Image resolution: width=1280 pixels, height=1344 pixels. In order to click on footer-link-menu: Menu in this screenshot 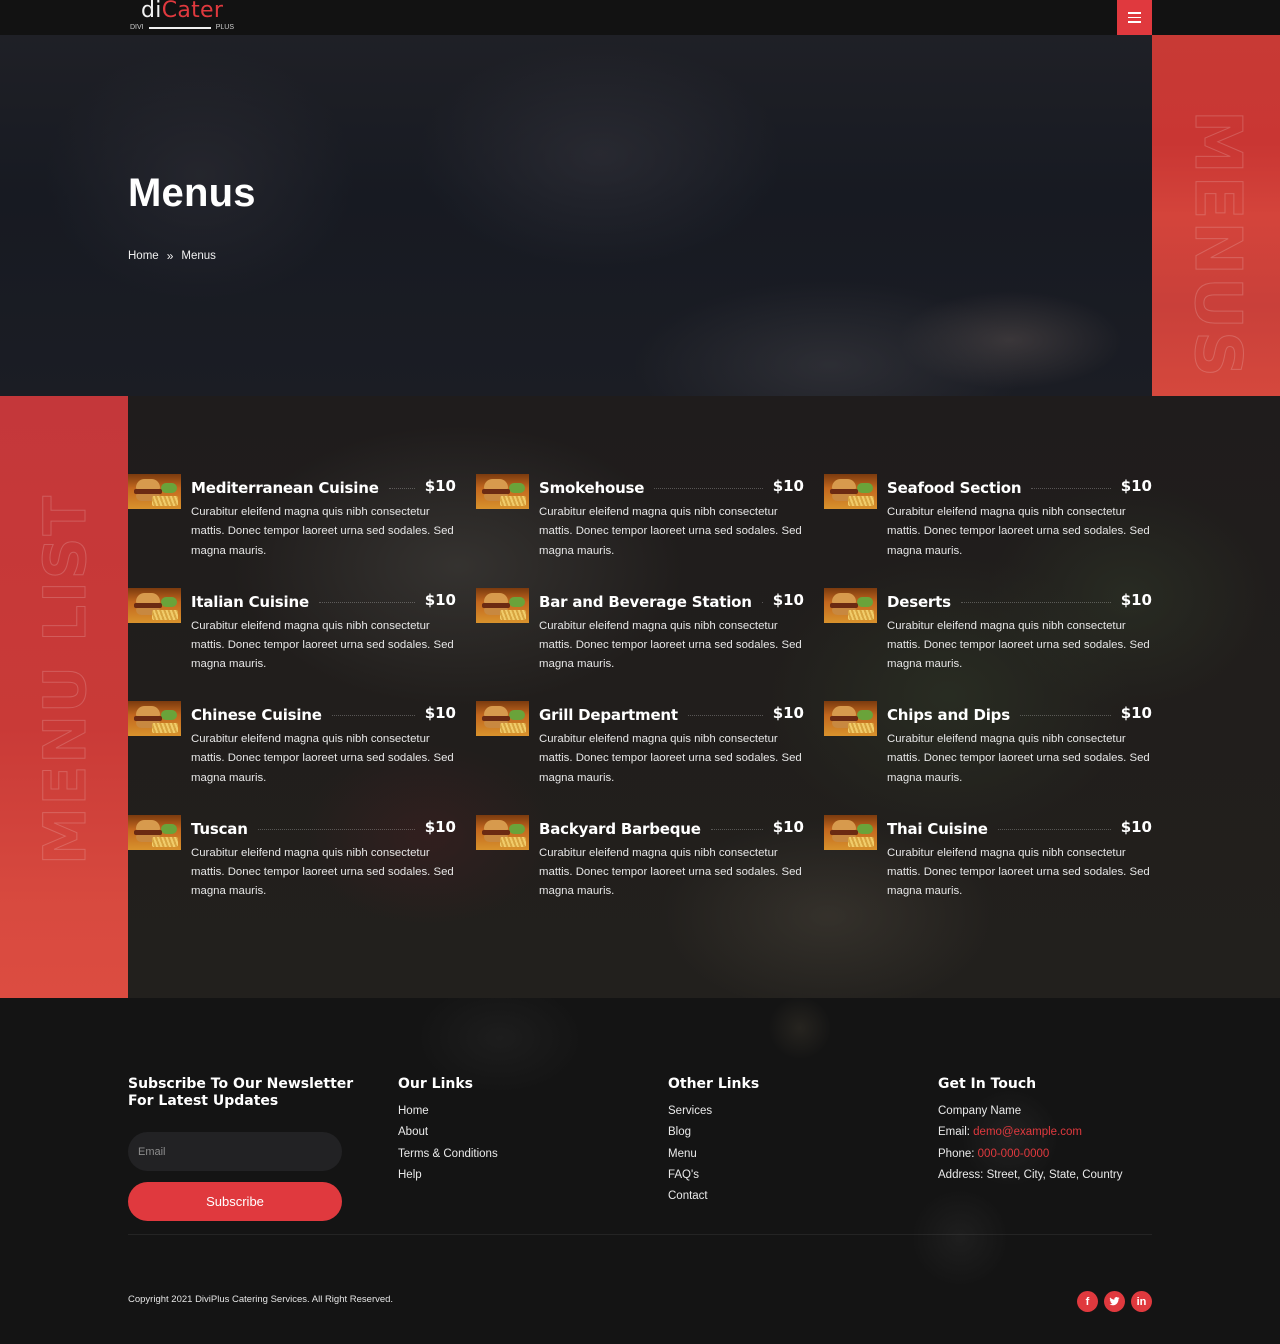, I will do `click(713, 1154)`.